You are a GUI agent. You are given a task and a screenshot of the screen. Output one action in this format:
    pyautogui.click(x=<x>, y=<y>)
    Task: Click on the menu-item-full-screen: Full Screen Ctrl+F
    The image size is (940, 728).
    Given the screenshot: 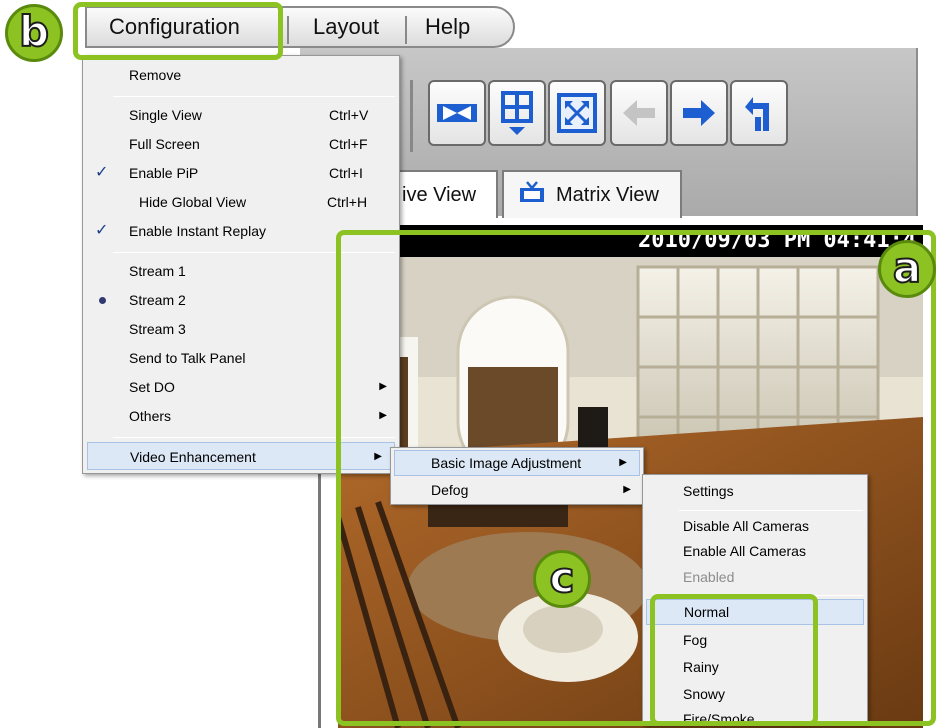 What is the action you would take?
    pyautogui.click(x=241, y=144)
    